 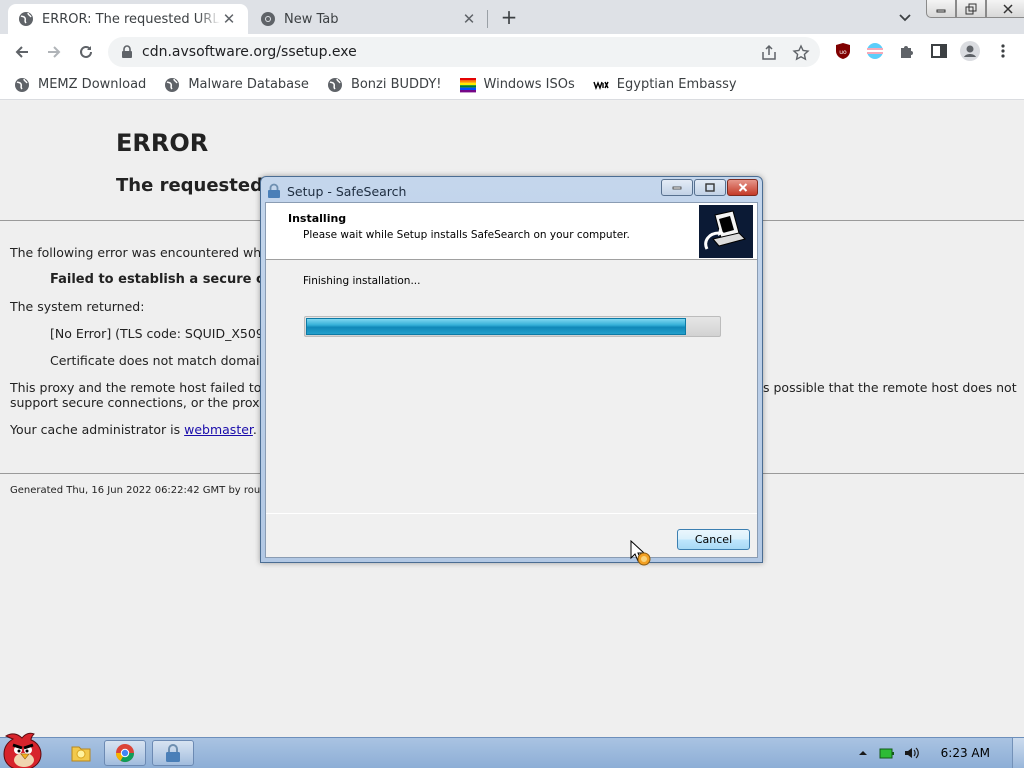 I want to click on system-tray: 6:23 AM, so click(x=935, y=753).